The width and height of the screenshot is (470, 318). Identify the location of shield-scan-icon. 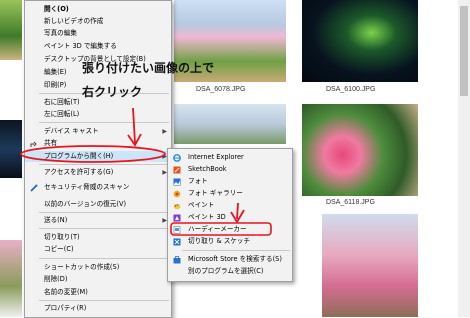
(34, 188).